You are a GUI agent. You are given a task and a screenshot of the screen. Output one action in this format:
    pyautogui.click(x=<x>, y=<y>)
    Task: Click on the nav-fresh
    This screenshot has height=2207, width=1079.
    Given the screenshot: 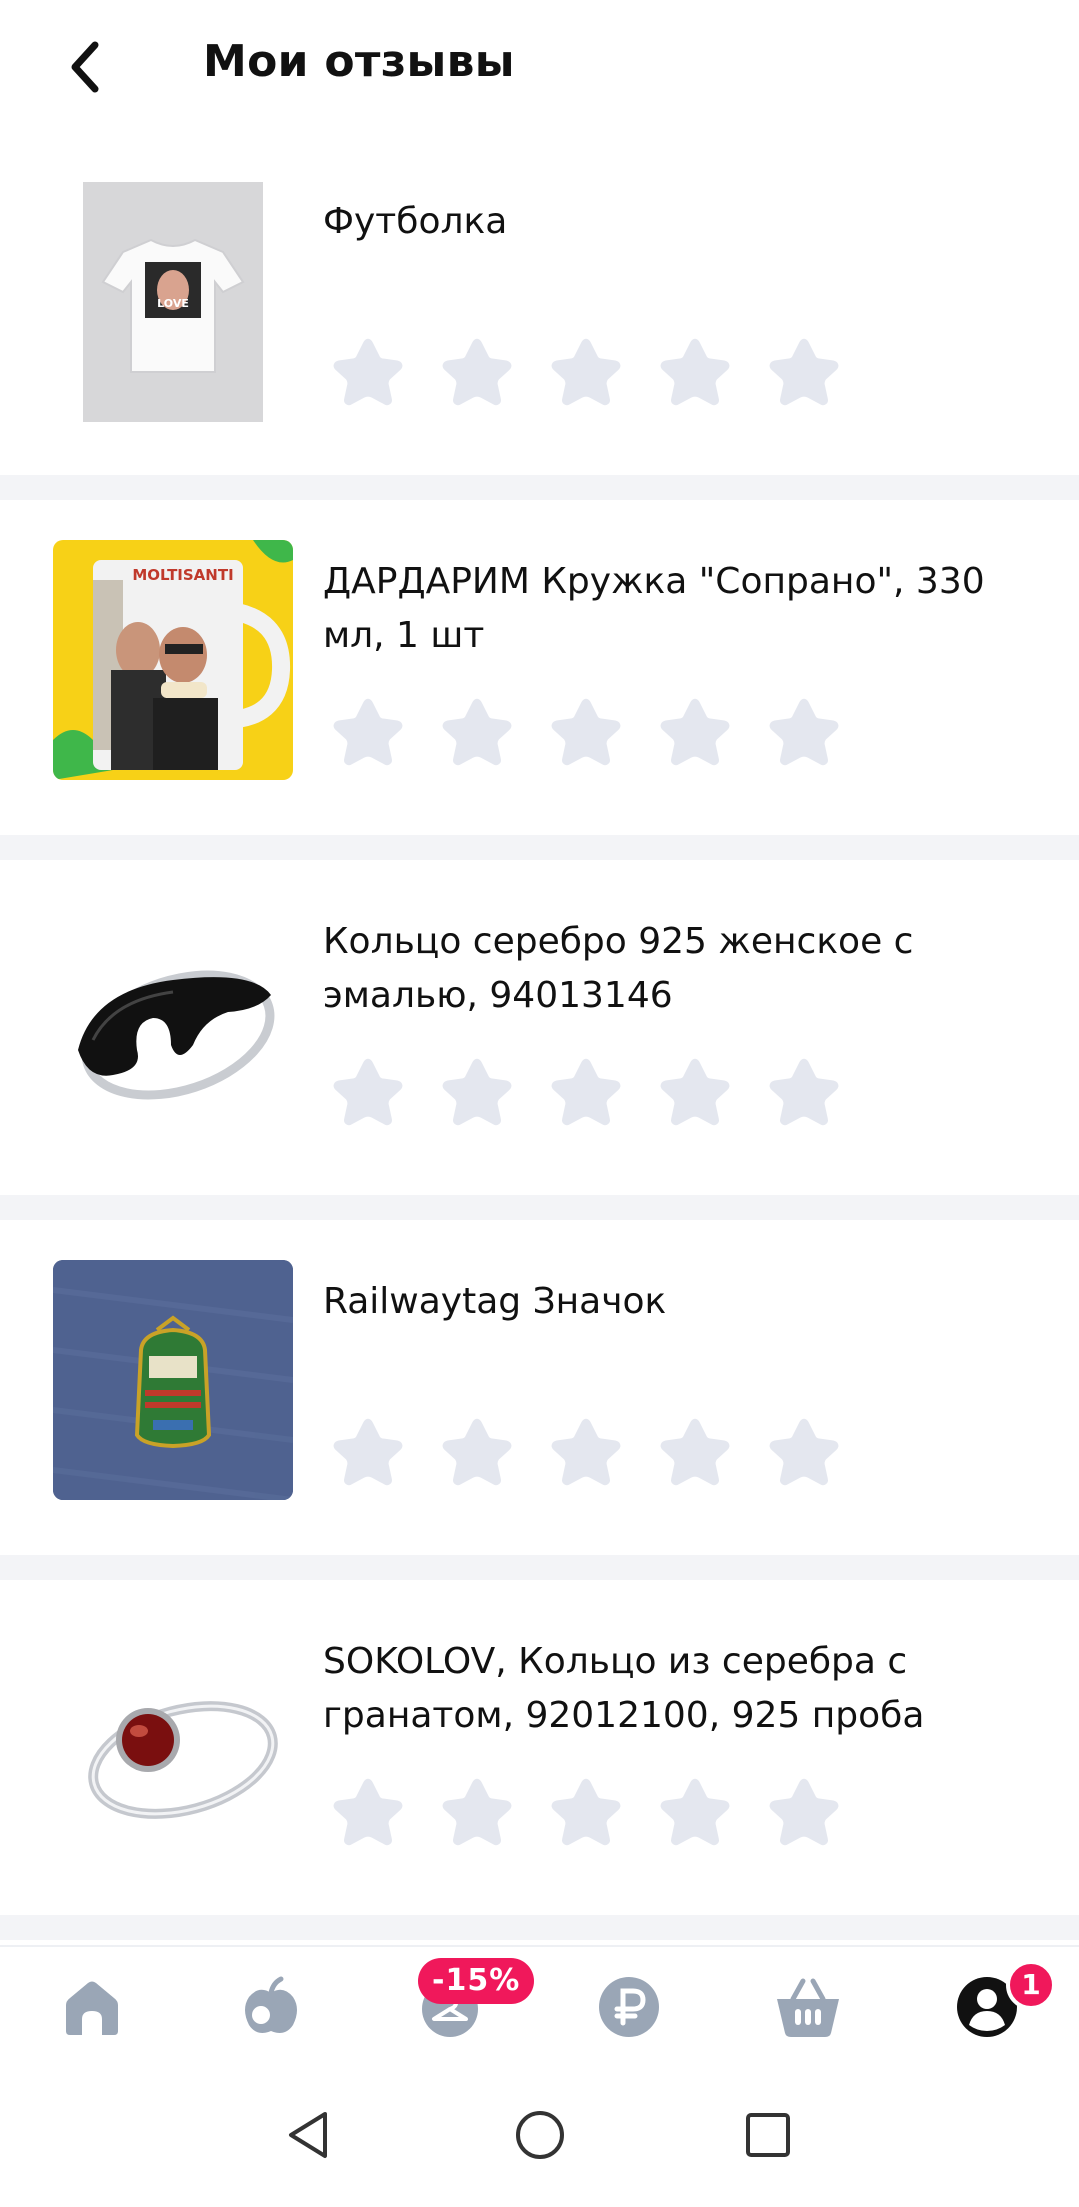 What is the action you would take?
    pyautogui.click(x=271, y=2007)
    